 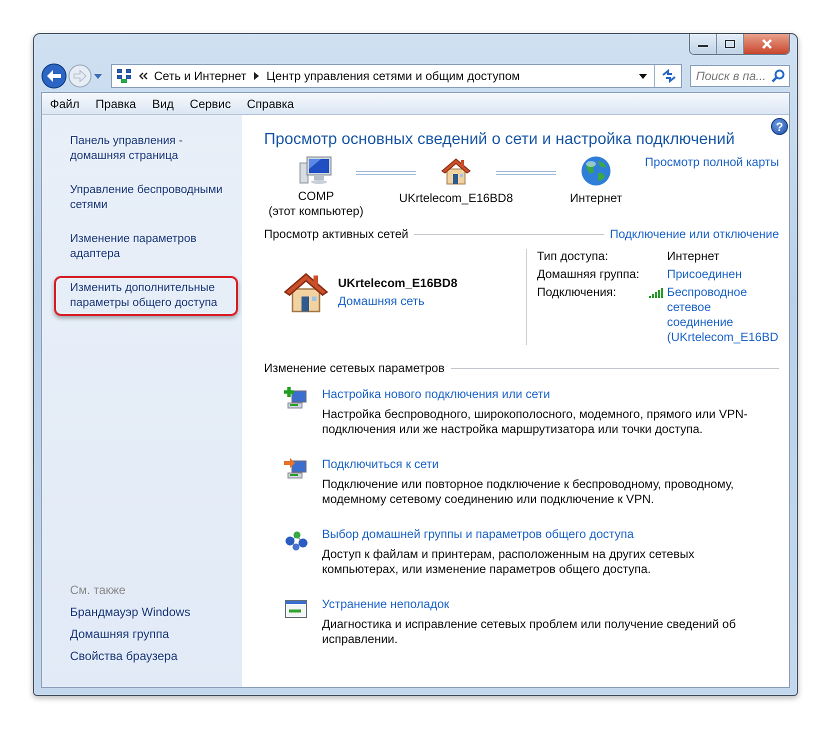 I want to click on menu-item: Вид, so click(x=163, y=103).